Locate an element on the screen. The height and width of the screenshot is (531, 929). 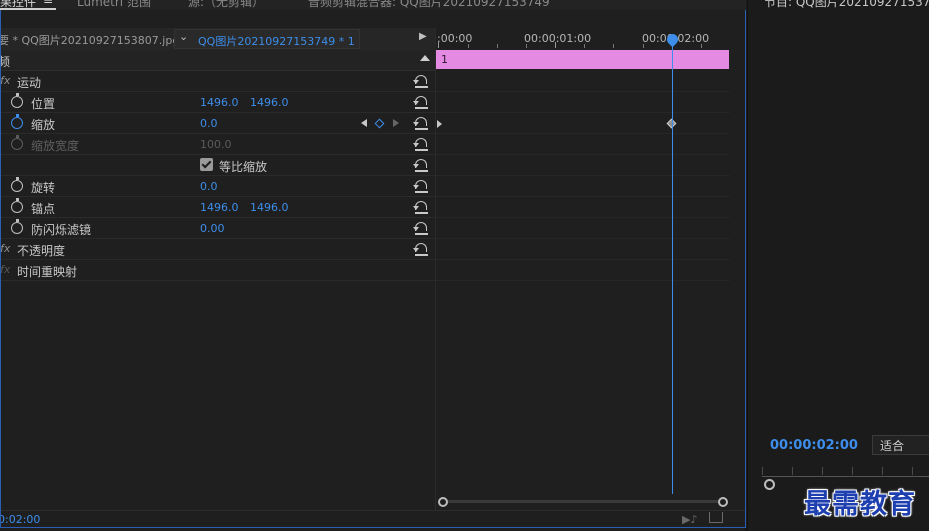
anchor-x-value: 1496.0 is located at coordinates (219, 207).